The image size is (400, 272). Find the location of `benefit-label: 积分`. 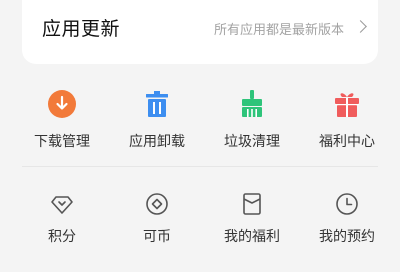

benefit-label: 积分 is located at coordinates (62, 237).